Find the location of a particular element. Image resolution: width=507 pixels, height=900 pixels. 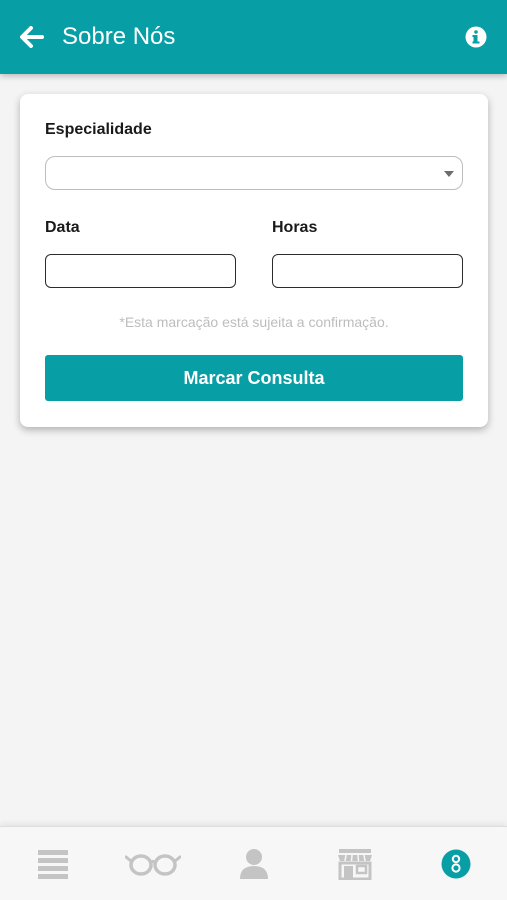

user-icon is located at coordinates (253, 864).